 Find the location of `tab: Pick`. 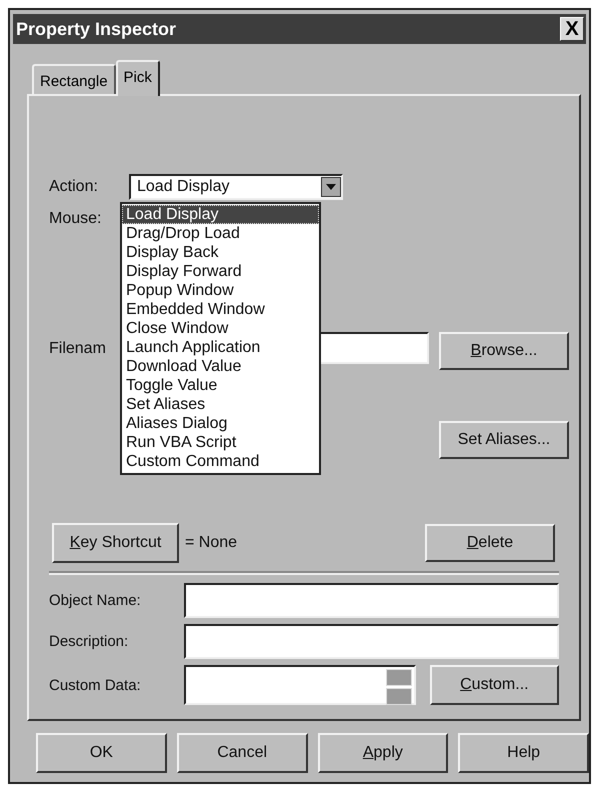

tab: Pick is located at coordinates (138, 78).